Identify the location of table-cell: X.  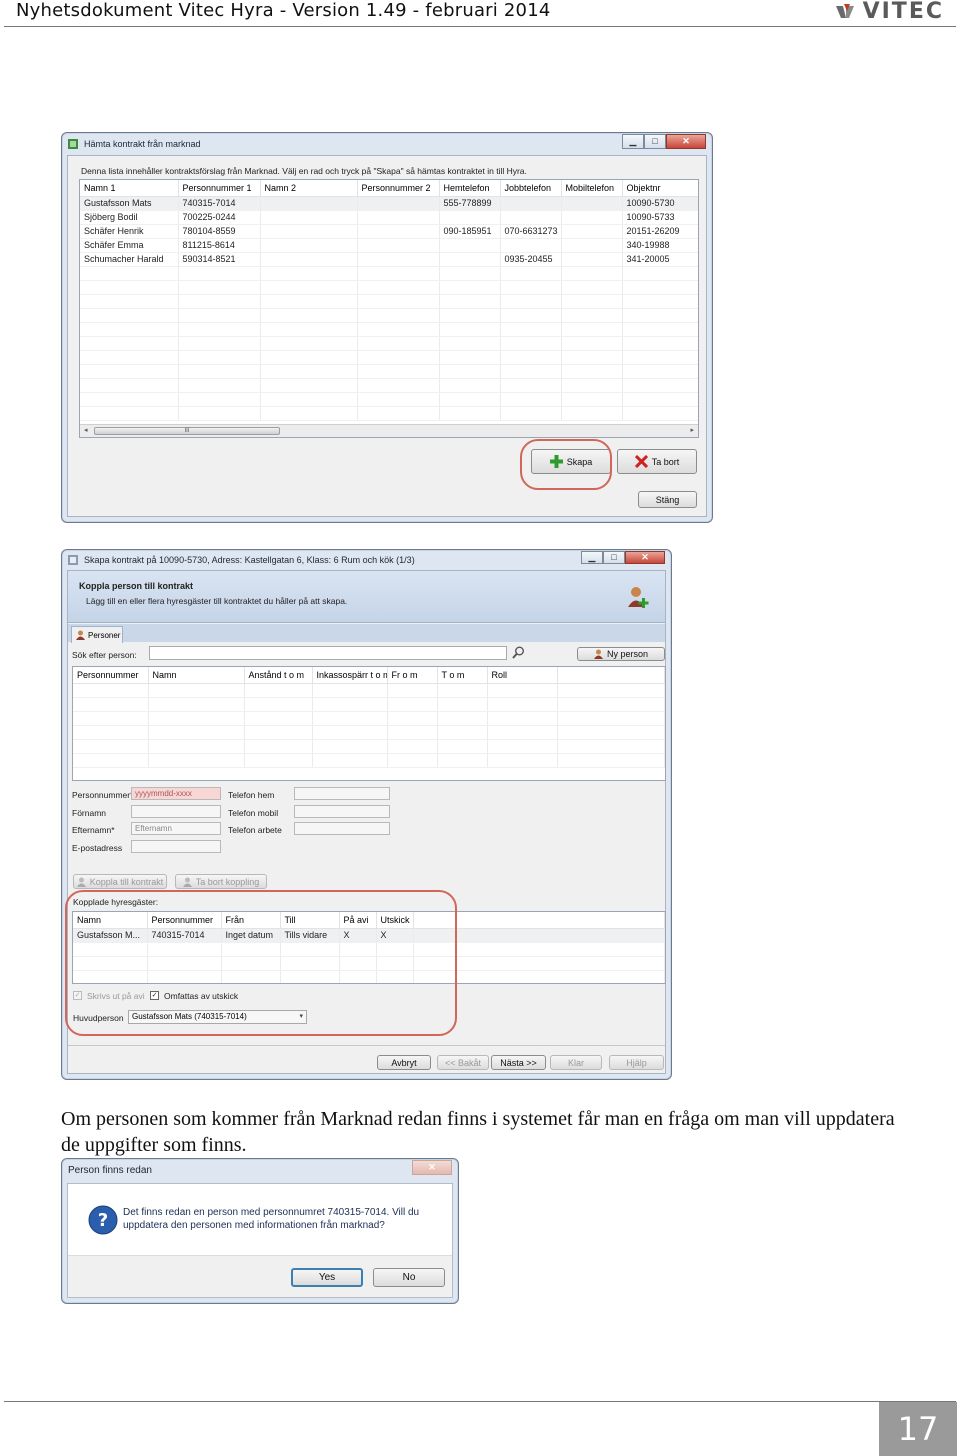
(358, 935).